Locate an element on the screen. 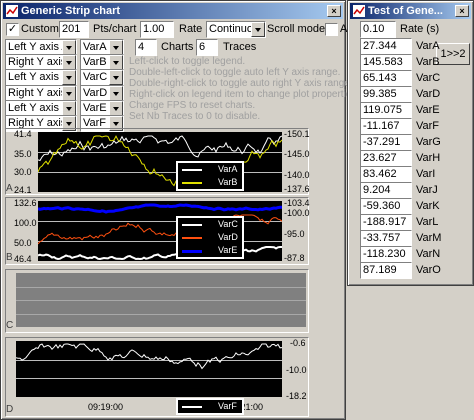 This screenshot has width=474, height=420. left-axis-tick: 30.0 is located at coordinates (23, 172).